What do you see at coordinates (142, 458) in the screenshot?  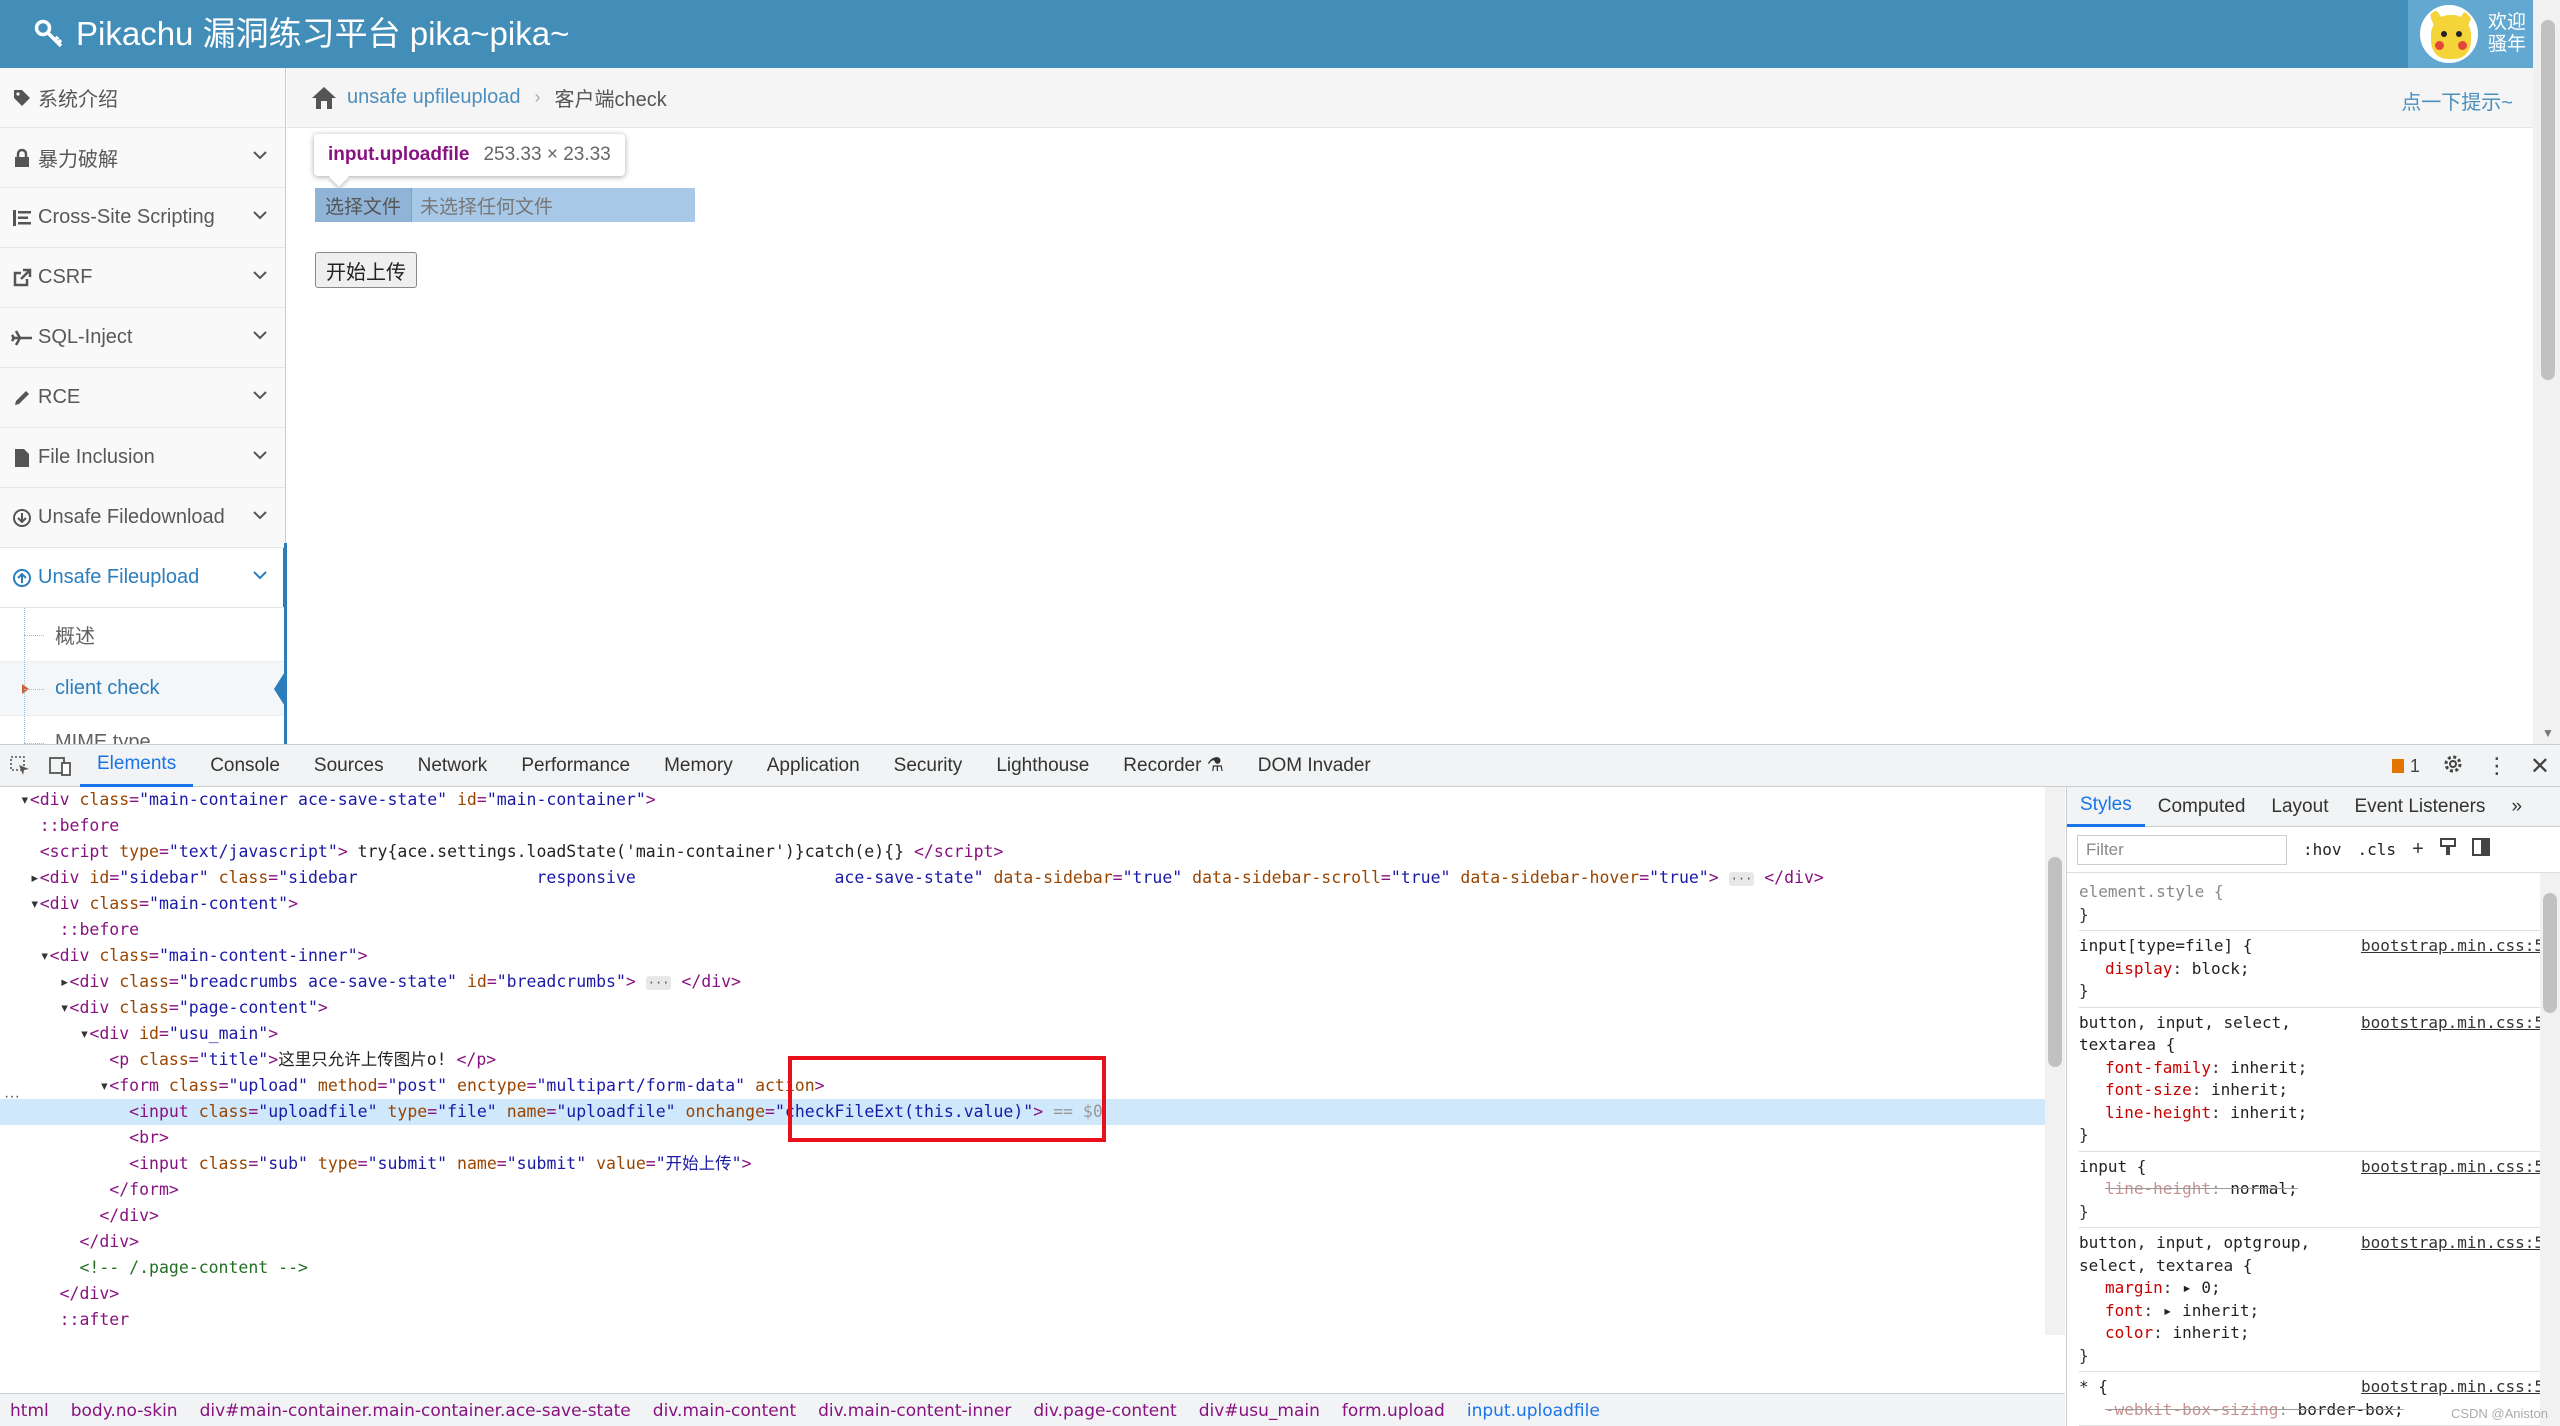 I see `sidebar-item-file-inclusion: File Inclusion` at bounding box center [142, 458].